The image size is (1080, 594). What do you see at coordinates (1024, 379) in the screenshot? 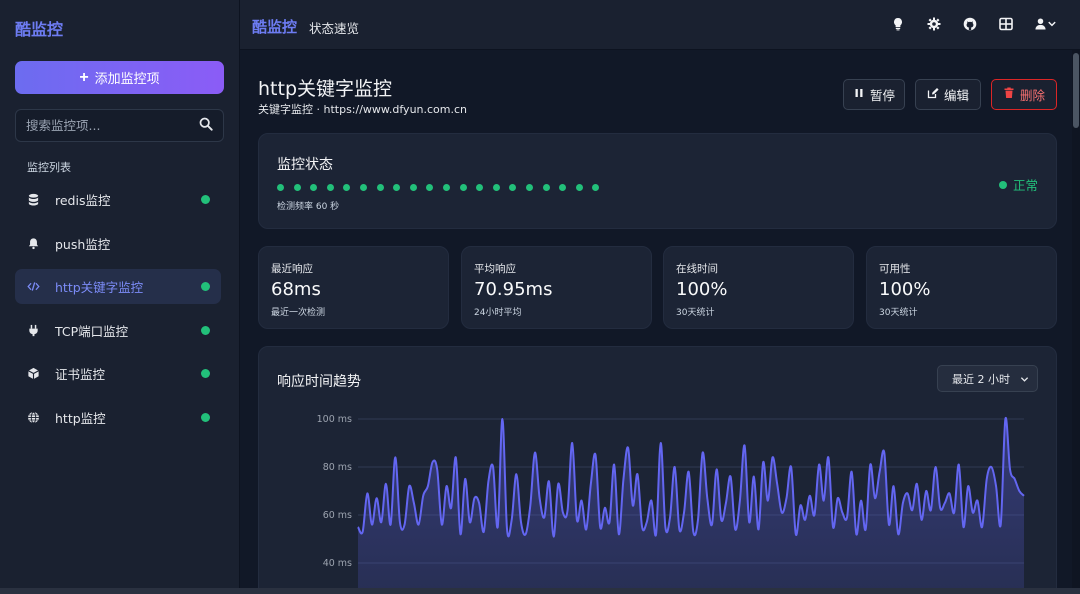
I see `chevron-down-icon` at bounding box center [1024, 379].